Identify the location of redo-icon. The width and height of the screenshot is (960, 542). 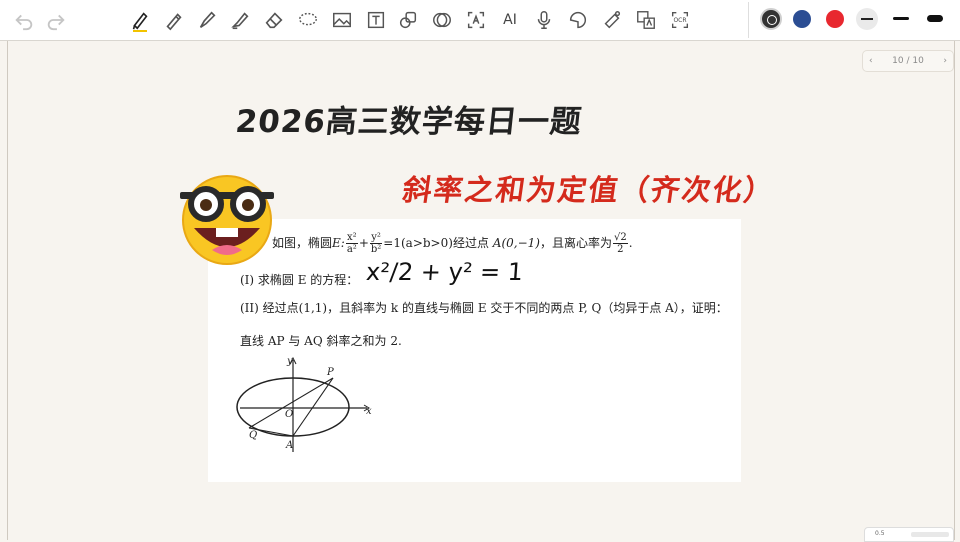
(56, 20).